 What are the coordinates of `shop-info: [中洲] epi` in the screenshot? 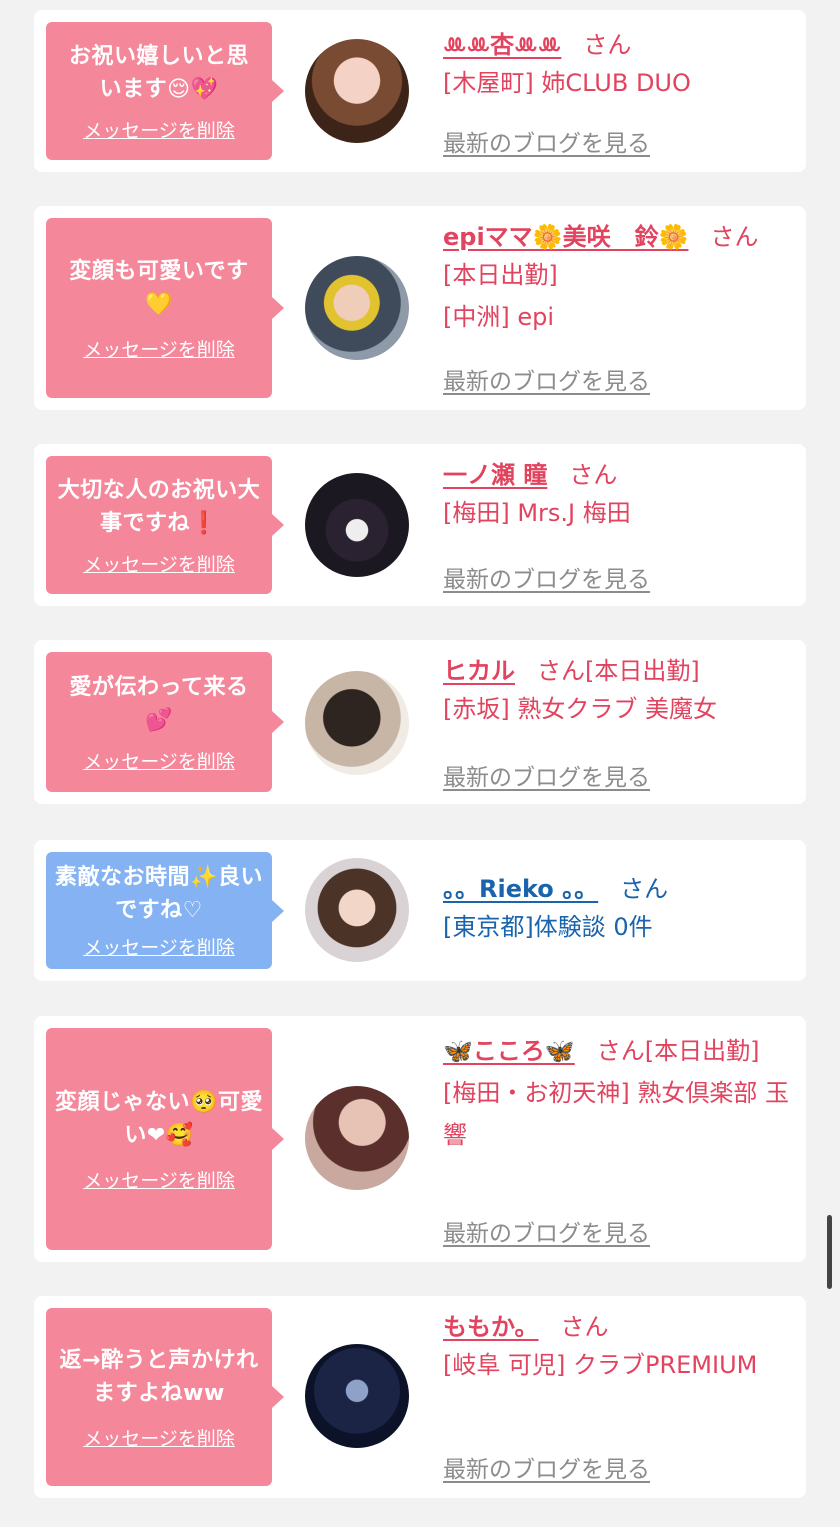 It's located at (499, 317).